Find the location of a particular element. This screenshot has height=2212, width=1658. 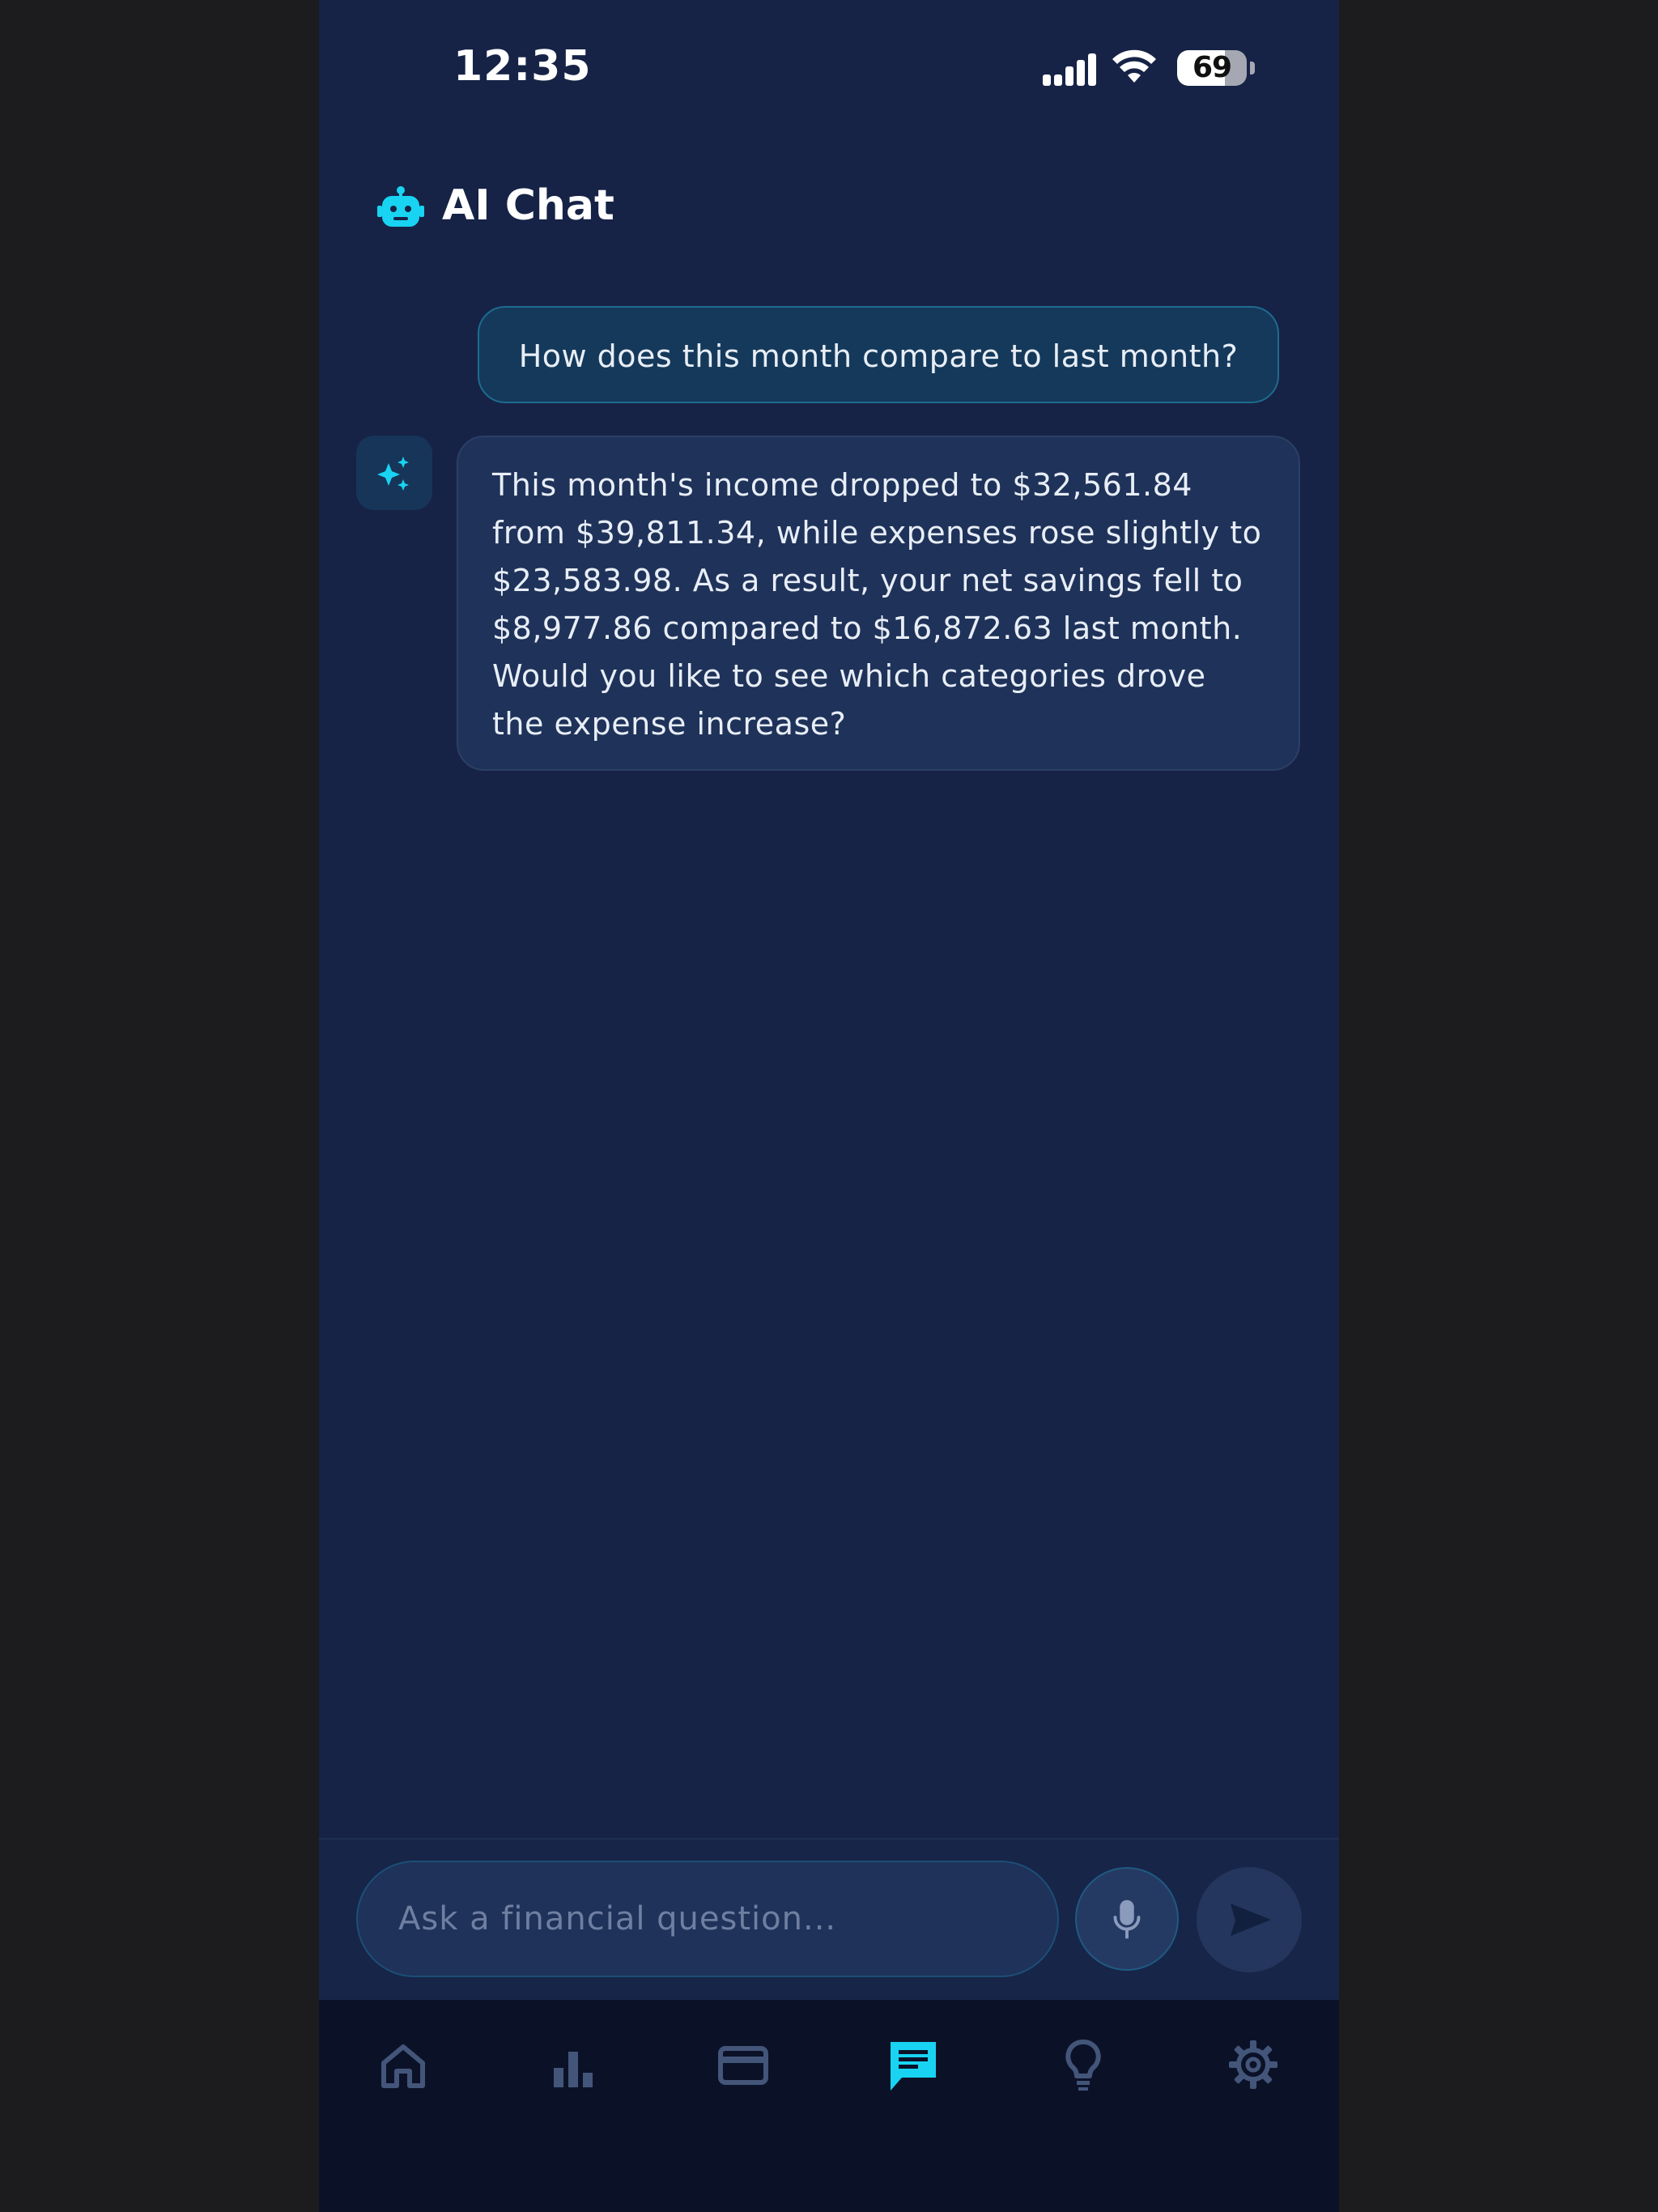

battery-indicator: 69 is located at coordinates (1212, 68).